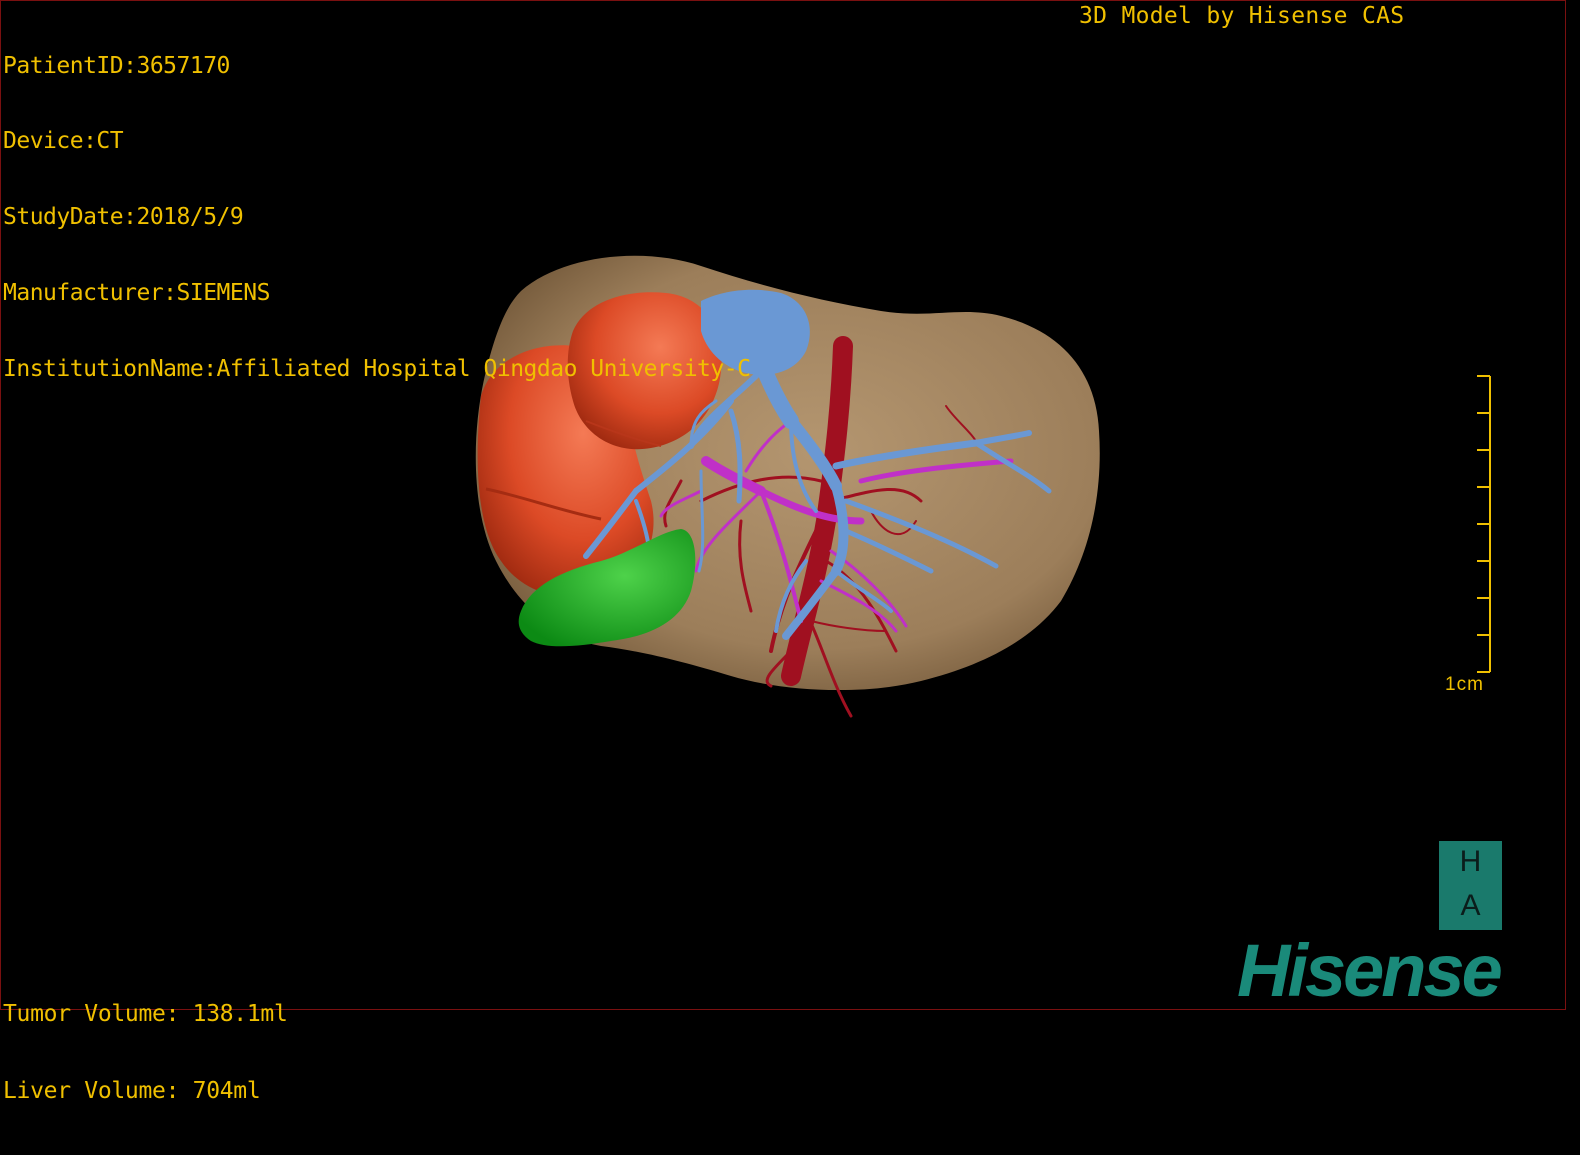  I want to click on scale-bar, so click(1484, 524).